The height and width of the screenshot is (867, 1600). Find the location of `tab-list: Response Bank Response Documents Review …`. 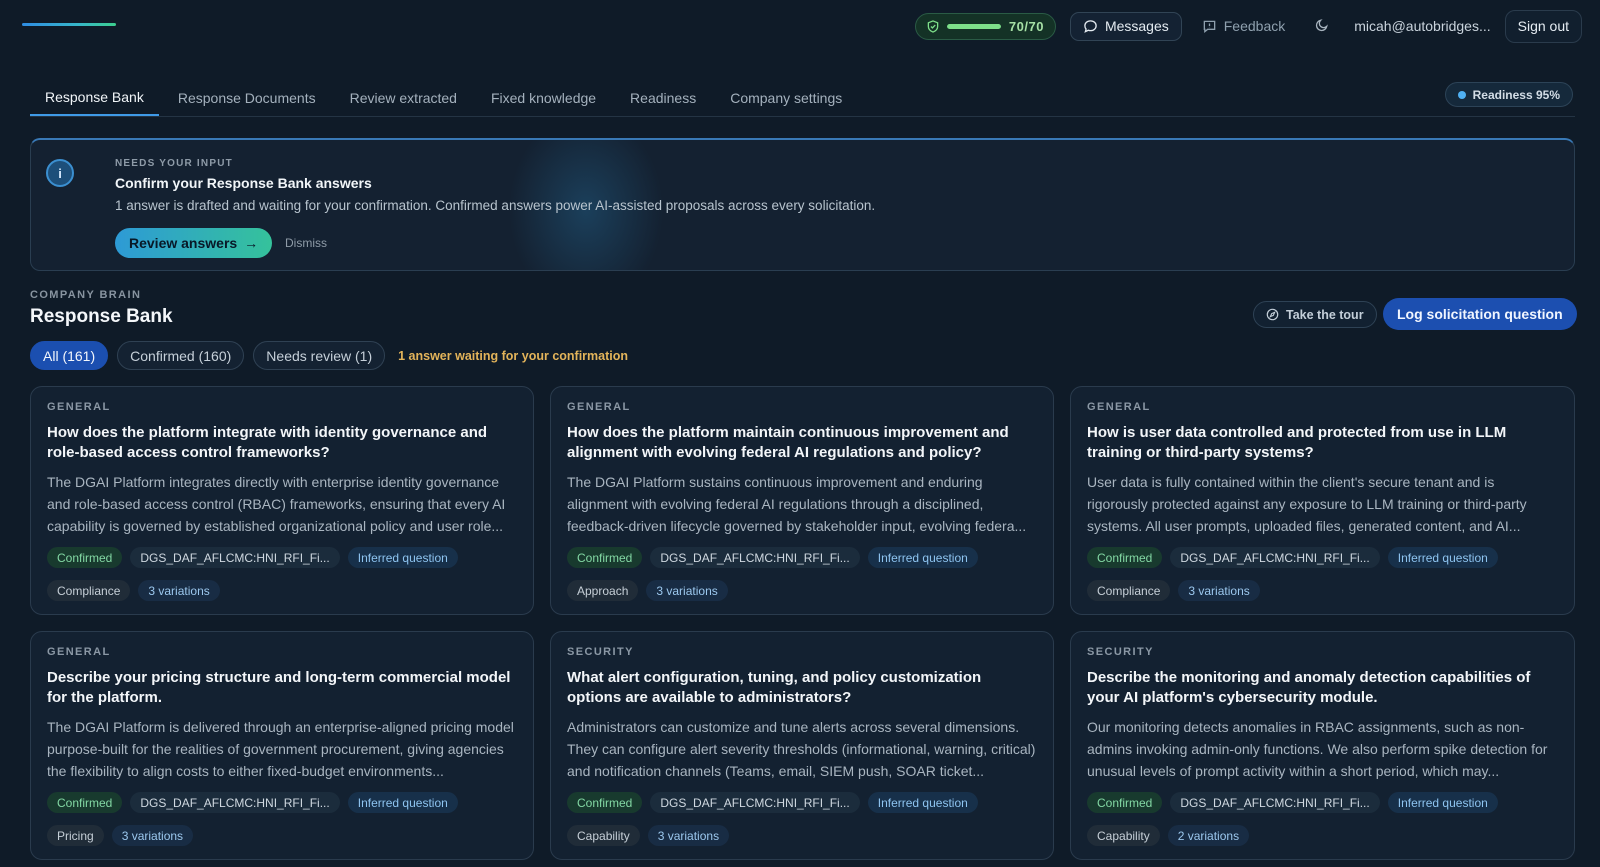

tab-list: Response Bank Response Documents Review … is located at coordinates (802, 98).